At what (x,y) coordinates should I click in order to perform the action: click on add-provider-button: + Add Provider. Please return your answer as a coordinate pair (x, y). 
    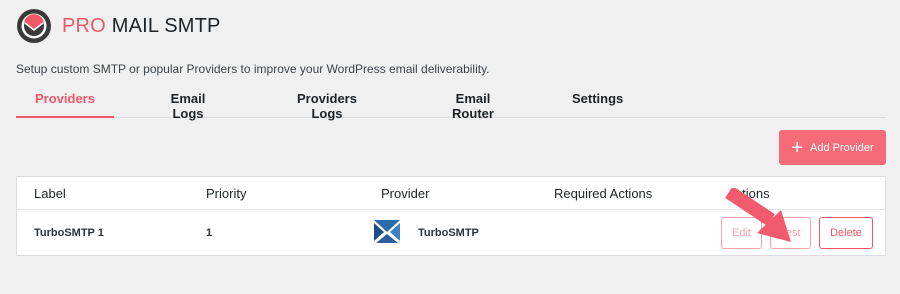
    Looking at the image, I should click on (832, 147).